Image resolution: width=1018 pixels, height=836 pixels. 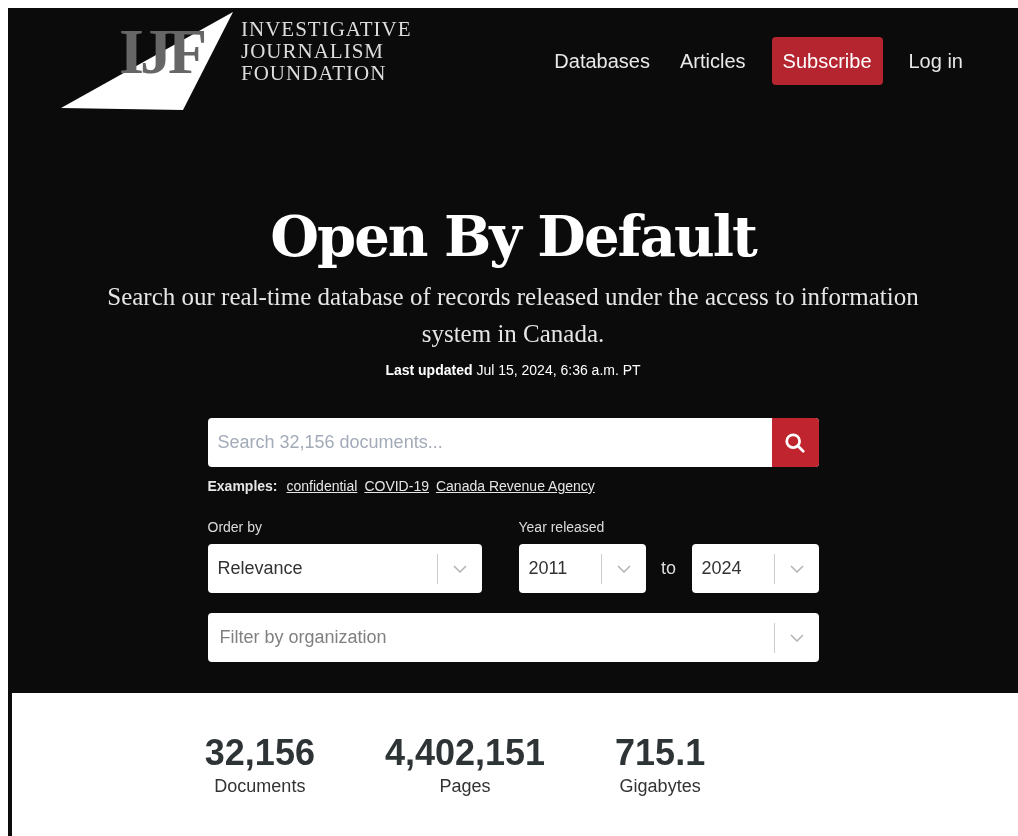 I want to click on example-link: Canada Revenue Agency, so click(x=515, y=486).